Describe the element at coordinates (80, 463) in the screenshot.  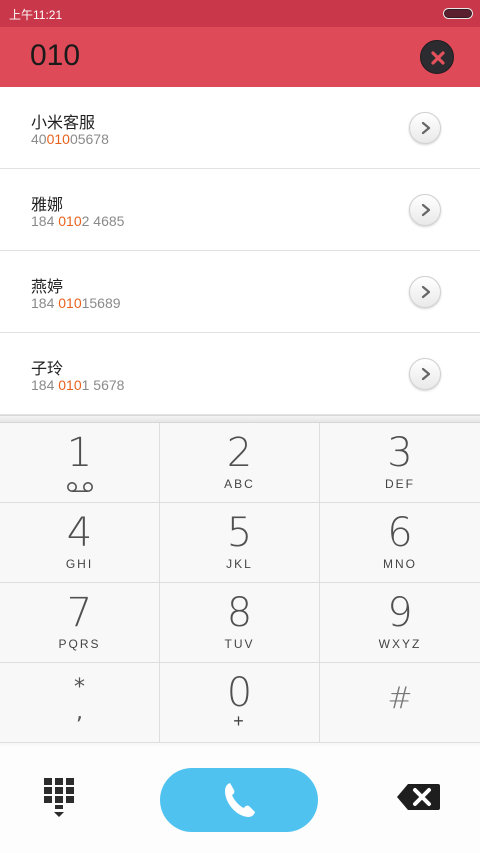
I see `key-1: 1` at that location.